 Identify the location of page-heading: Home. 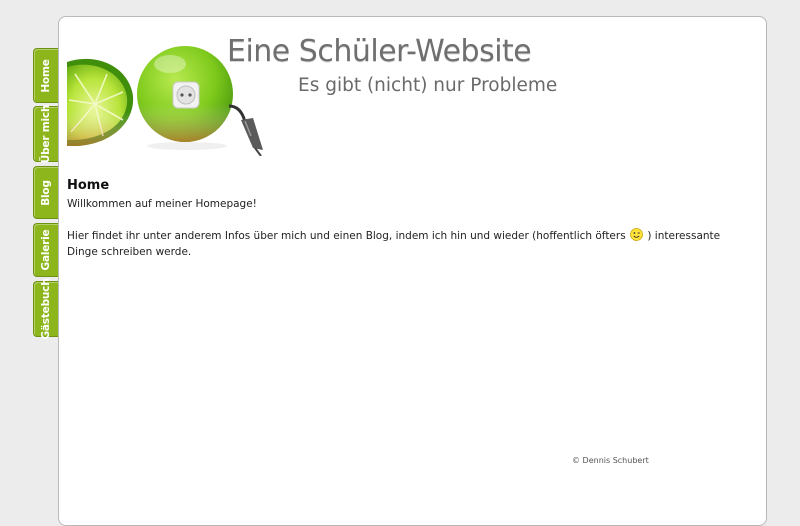
(88, 185).